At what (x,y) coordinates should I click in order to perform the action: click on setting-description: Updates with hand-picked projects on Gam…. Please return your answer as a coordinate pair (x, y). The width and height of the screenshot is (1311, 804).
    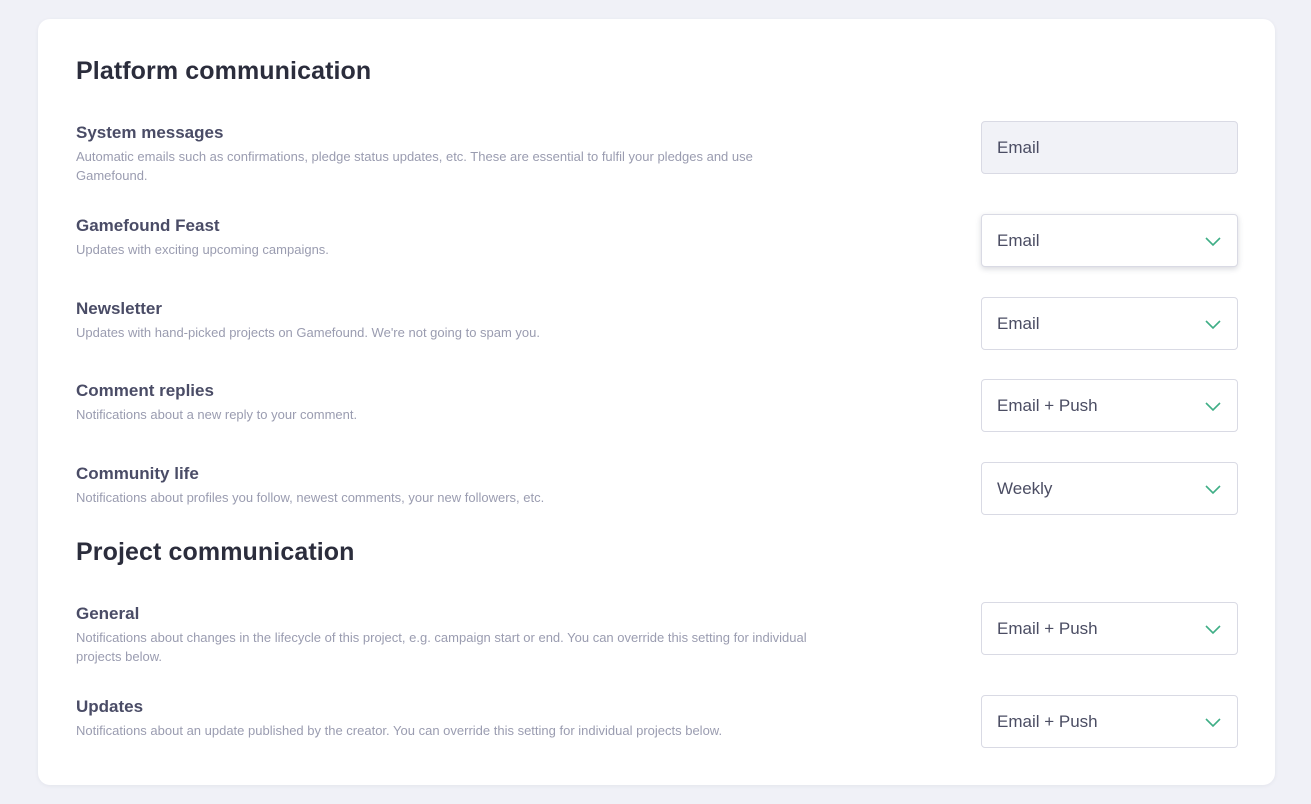
    Looking at the image, I should click on (308, 332).